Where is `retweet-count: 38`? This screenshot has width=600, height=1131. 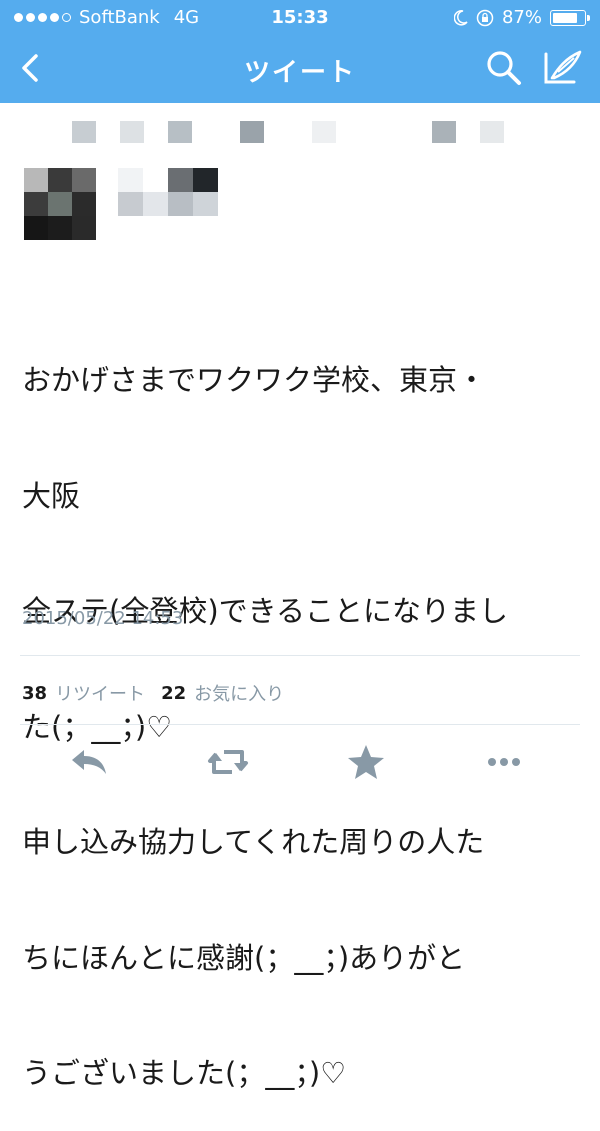
retweet-count: 38 is located at coordinates (34, 693).